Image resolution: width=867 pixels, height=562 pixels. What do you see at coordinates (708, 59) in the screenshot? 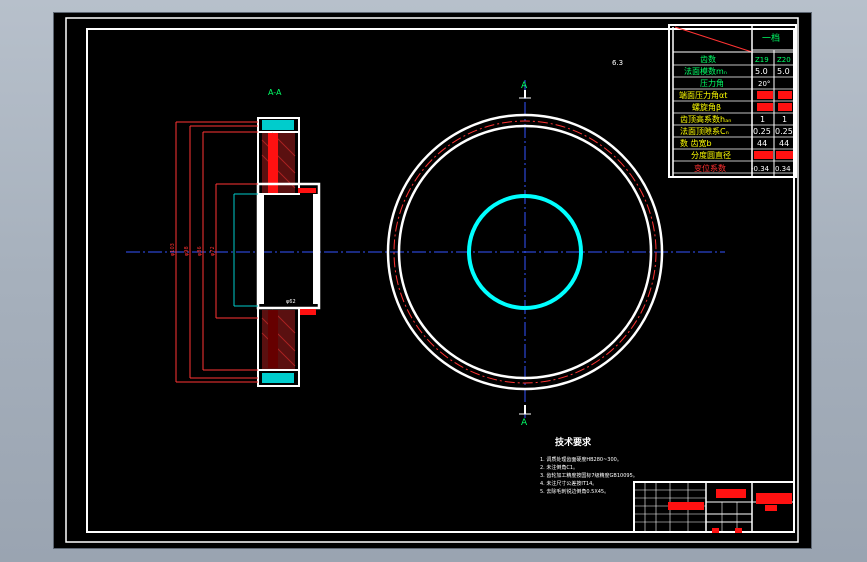
I see `param-row-0-label: 齿数` at bounding box center [708, 59].